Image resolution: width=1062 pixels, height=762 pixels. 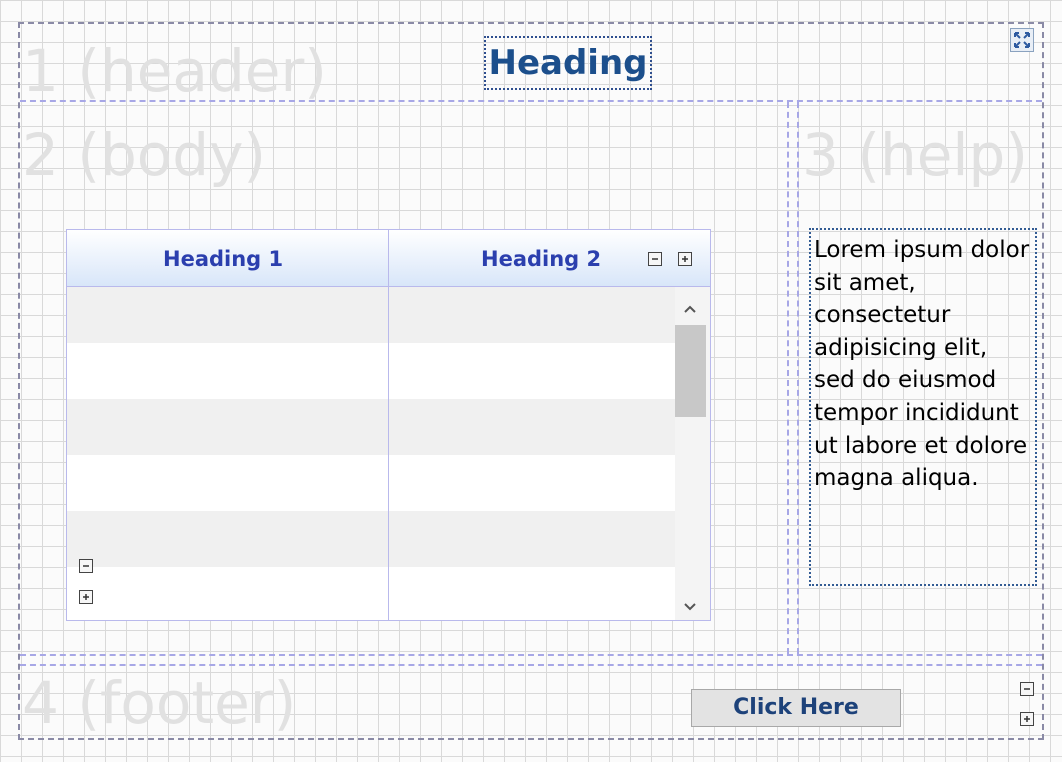 What do you see at coordinates (568, 63) in the screenshot?
I see `page-heading: Heading` at bounding box center [568, 63].